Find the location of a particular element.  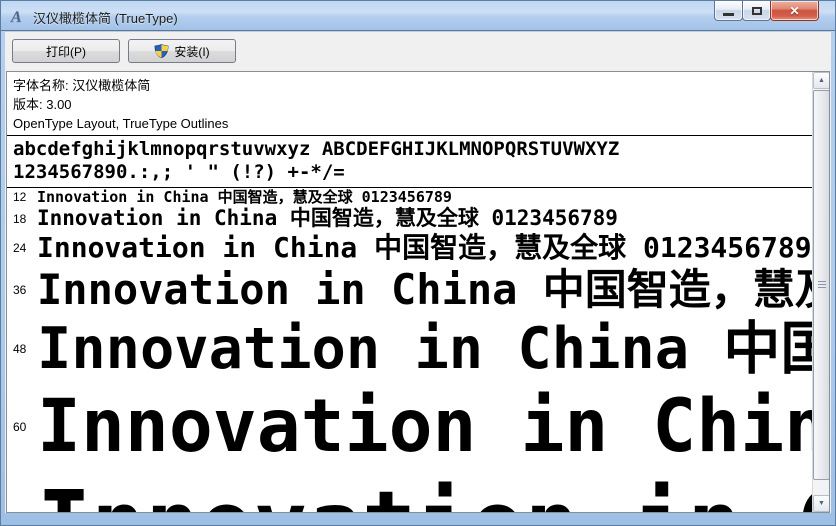

svg-text: A is located at coordinates (16, 17).